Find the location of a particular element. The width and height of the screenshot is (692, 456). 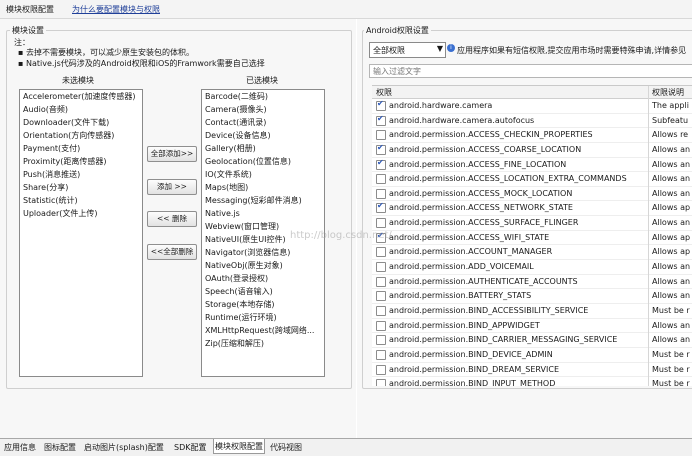

list-item: Speech(语音输入) is located at coordinates (263, 291).